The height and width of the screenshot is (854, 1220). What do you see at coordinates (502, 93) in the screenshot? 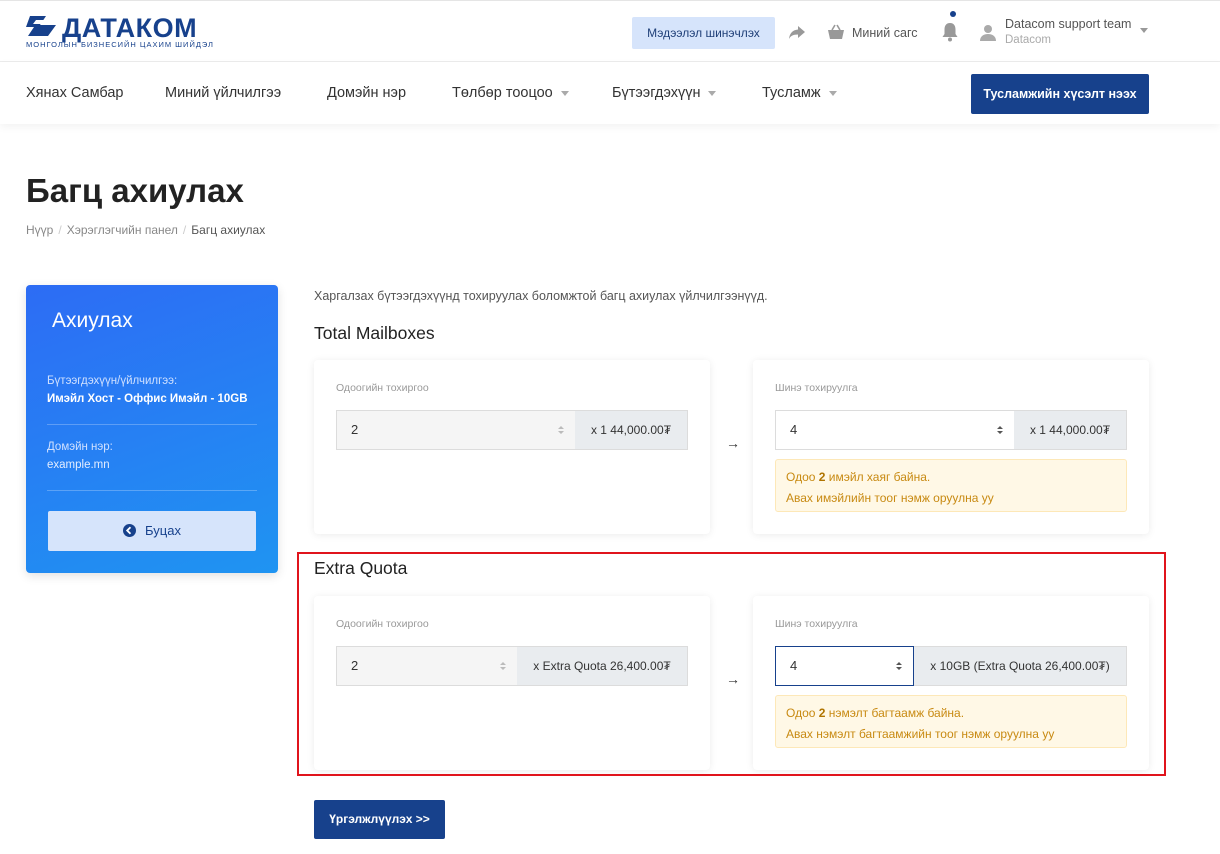
I see `nav-item-billing-label: Төлбөр тооцоо` at bounding box center [502, 93].